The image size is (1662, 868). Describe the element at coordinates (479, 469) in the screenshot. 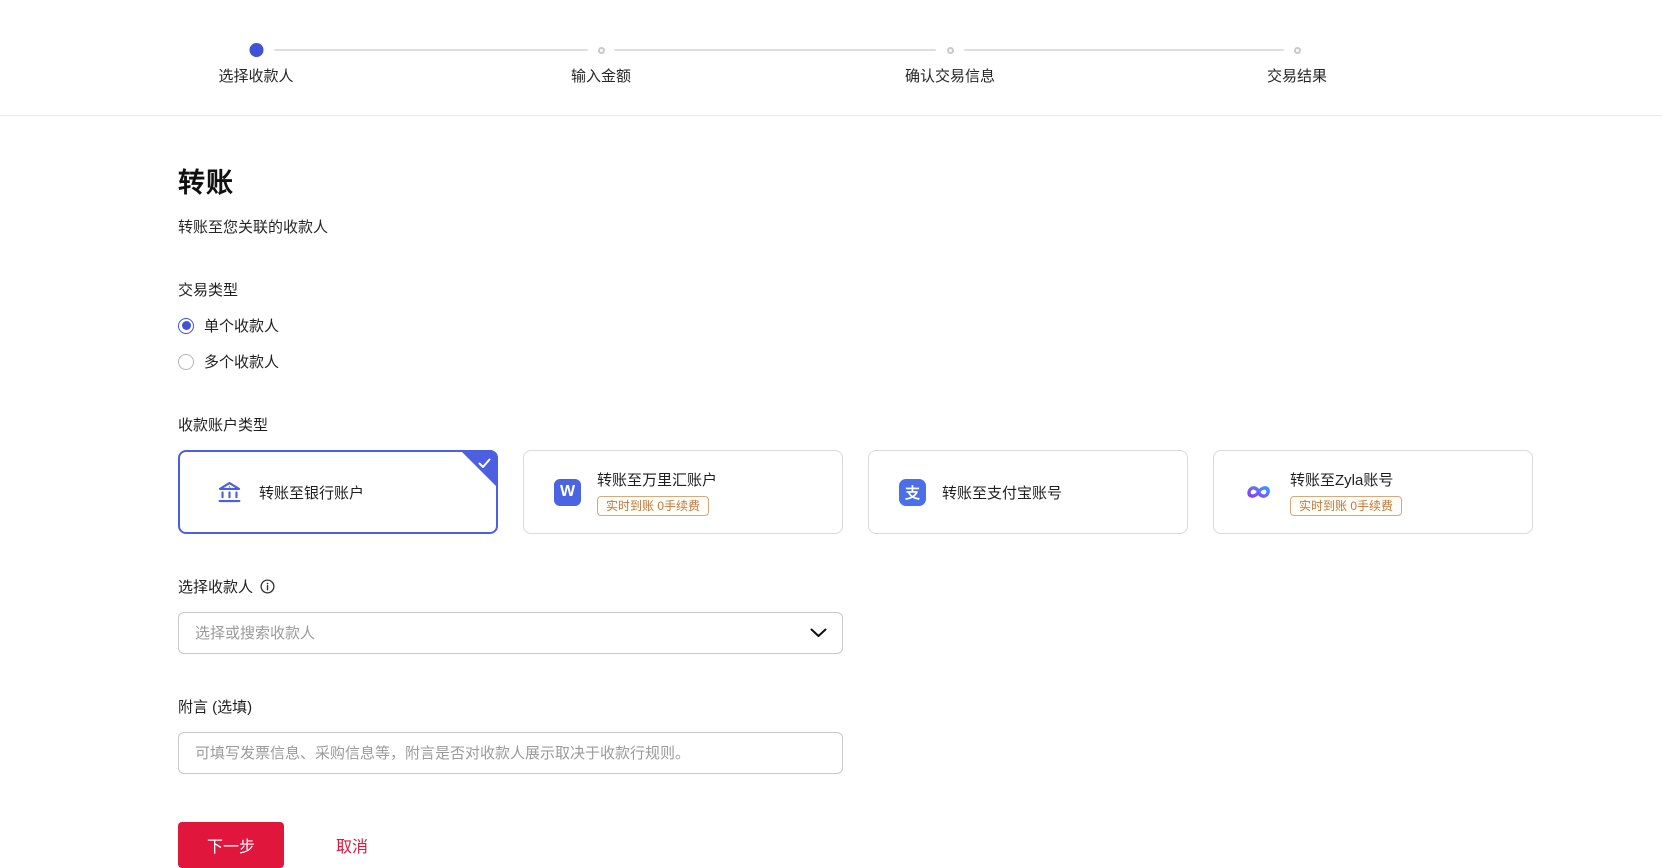

I see `selected-corner` at that location.